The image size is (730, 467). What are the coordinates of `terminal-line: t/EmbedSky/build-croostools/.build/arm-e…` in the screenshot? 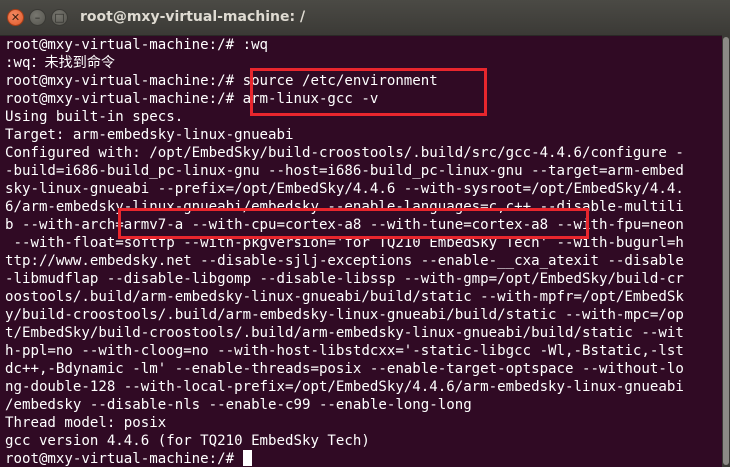 It's located at (344, 333).